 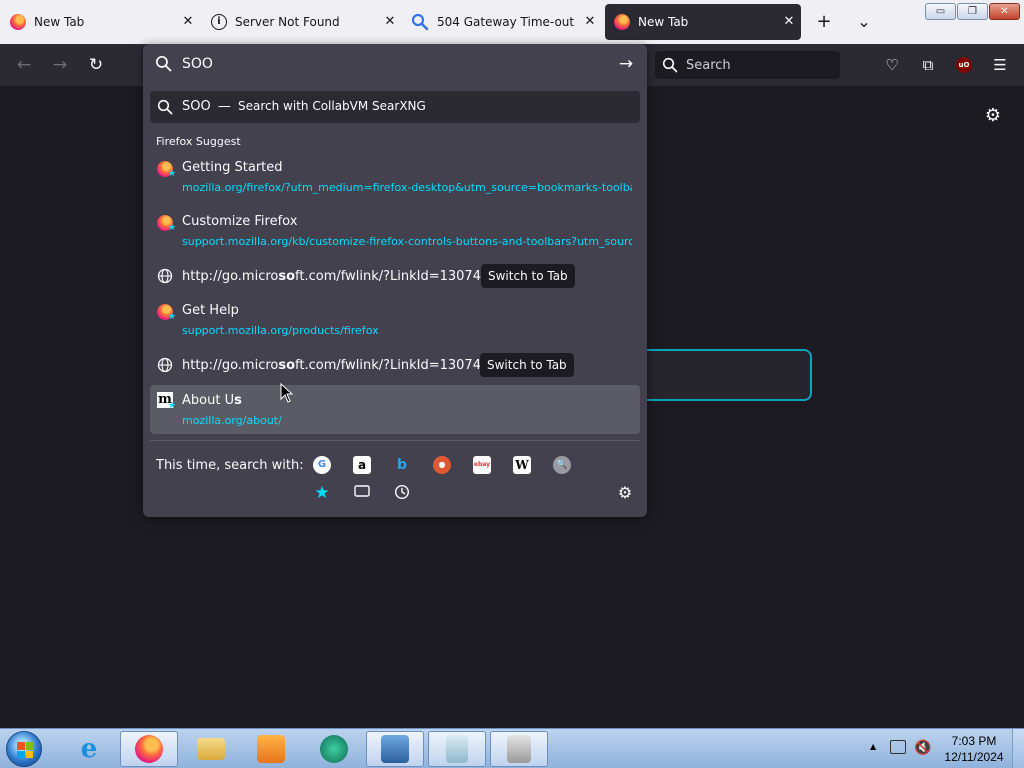 I want to click on reload-button: ↻, so click(x=96, y=65).